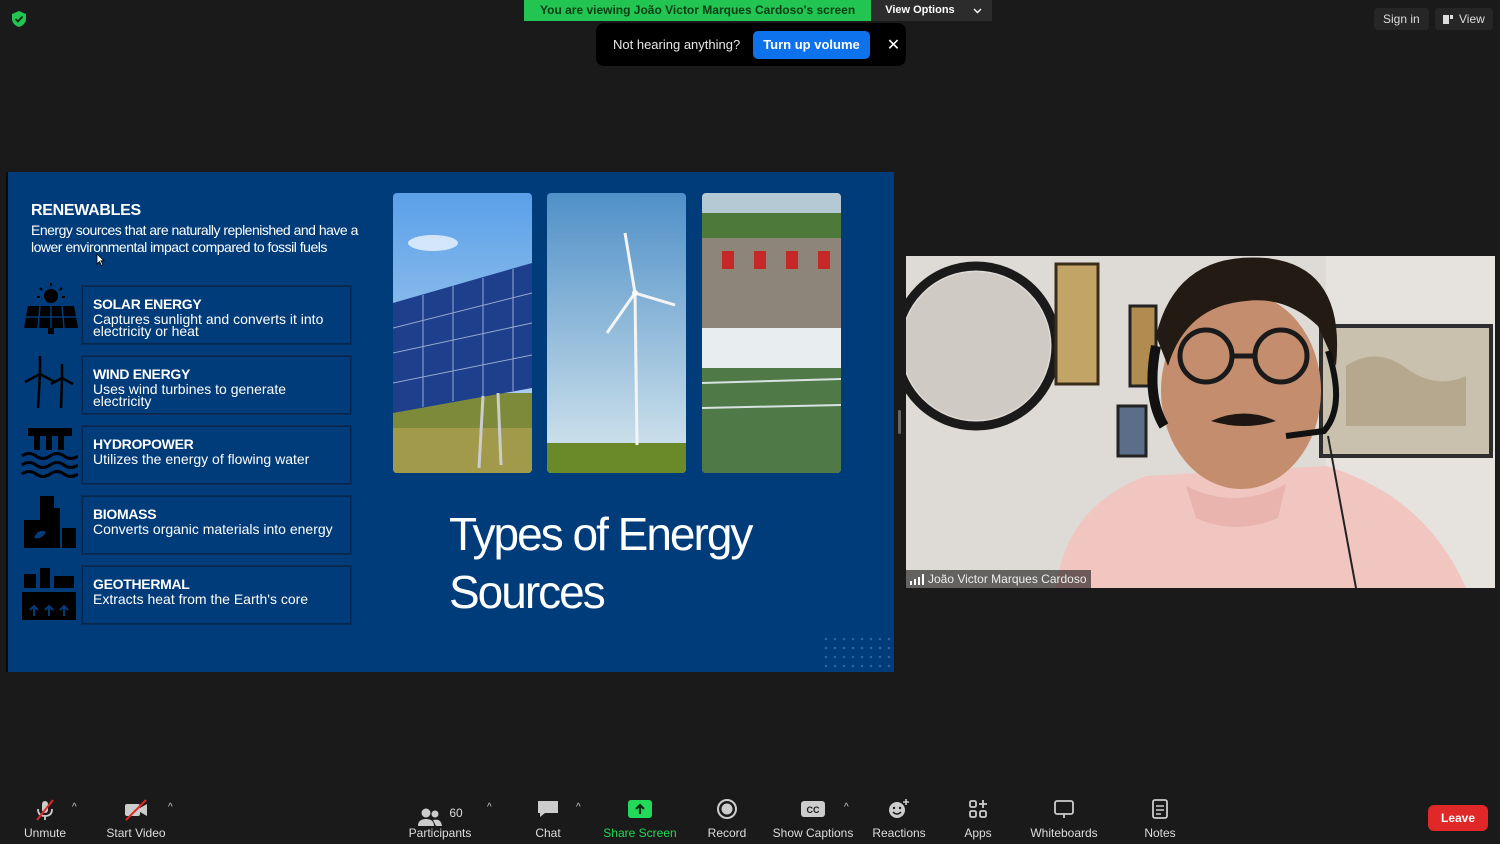  Describe the element at coordinates (640, 809) in the screenshot. I see `share-screen-icon` at that location.